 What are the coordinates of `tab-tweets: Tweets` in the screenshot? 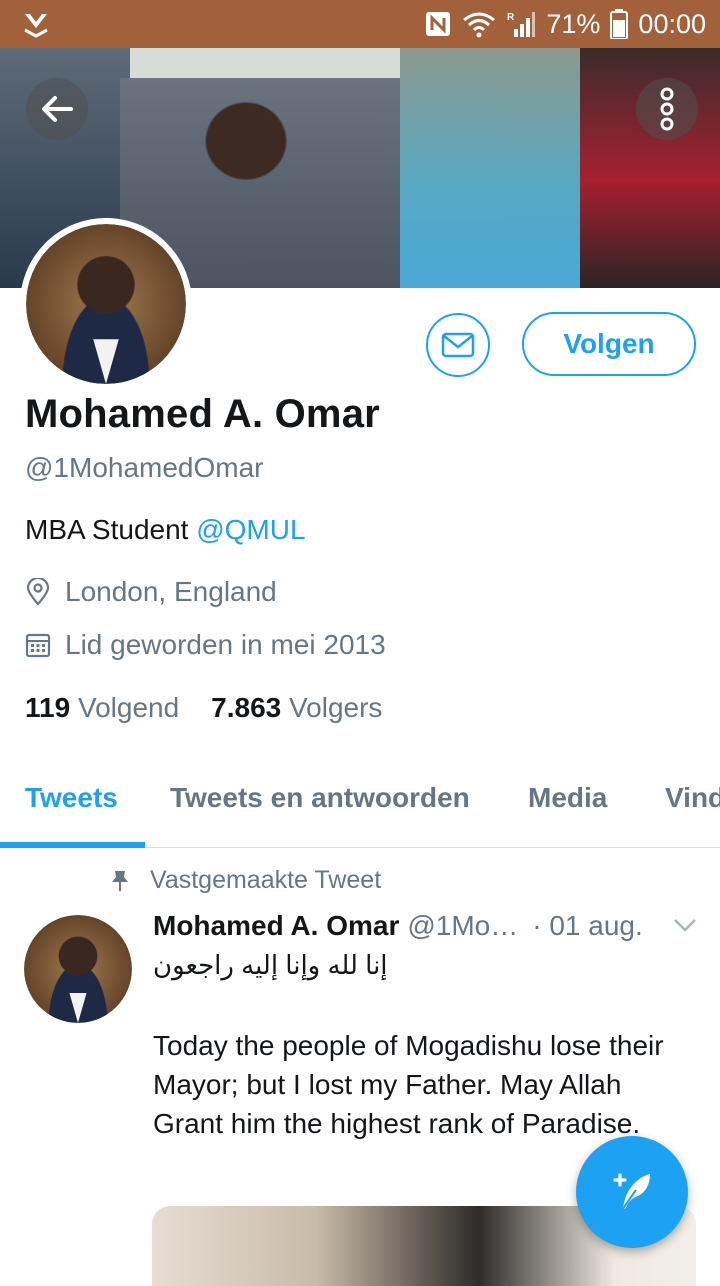 It's located at (71, 798).